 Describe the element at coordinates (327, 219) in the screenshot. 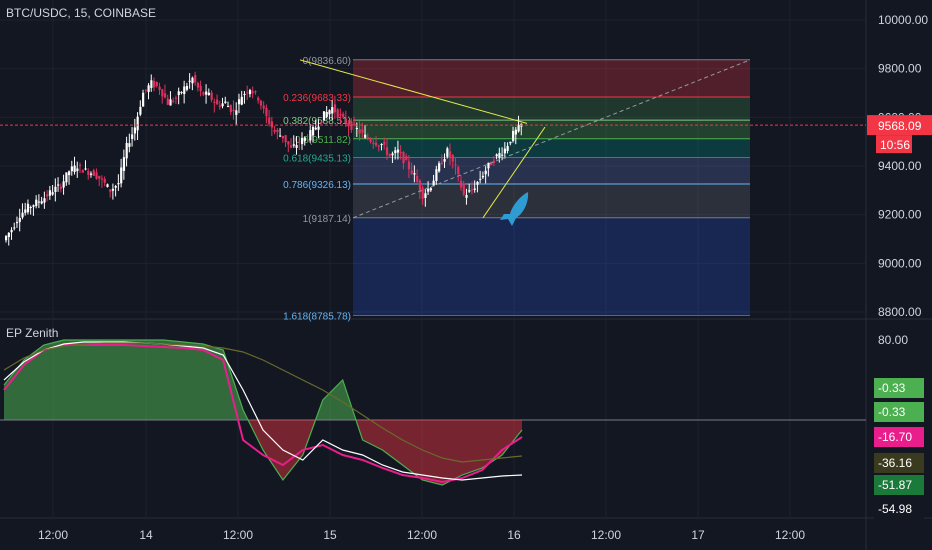

I see `fib-level-label: 1(9187.14)` at that location.